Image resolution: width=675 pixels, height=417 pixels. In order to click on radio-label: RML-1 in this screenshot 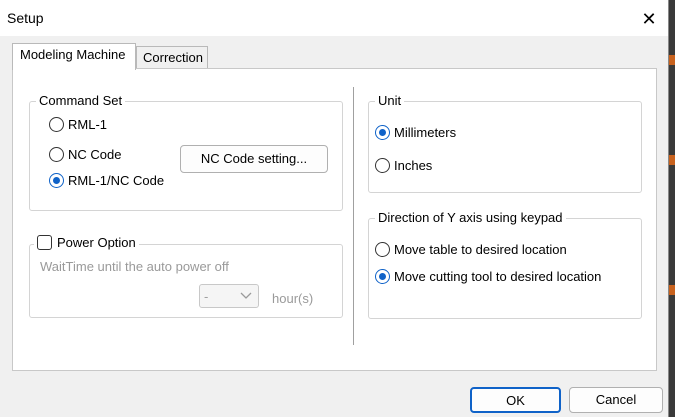, I will do `click(88, 124)`.